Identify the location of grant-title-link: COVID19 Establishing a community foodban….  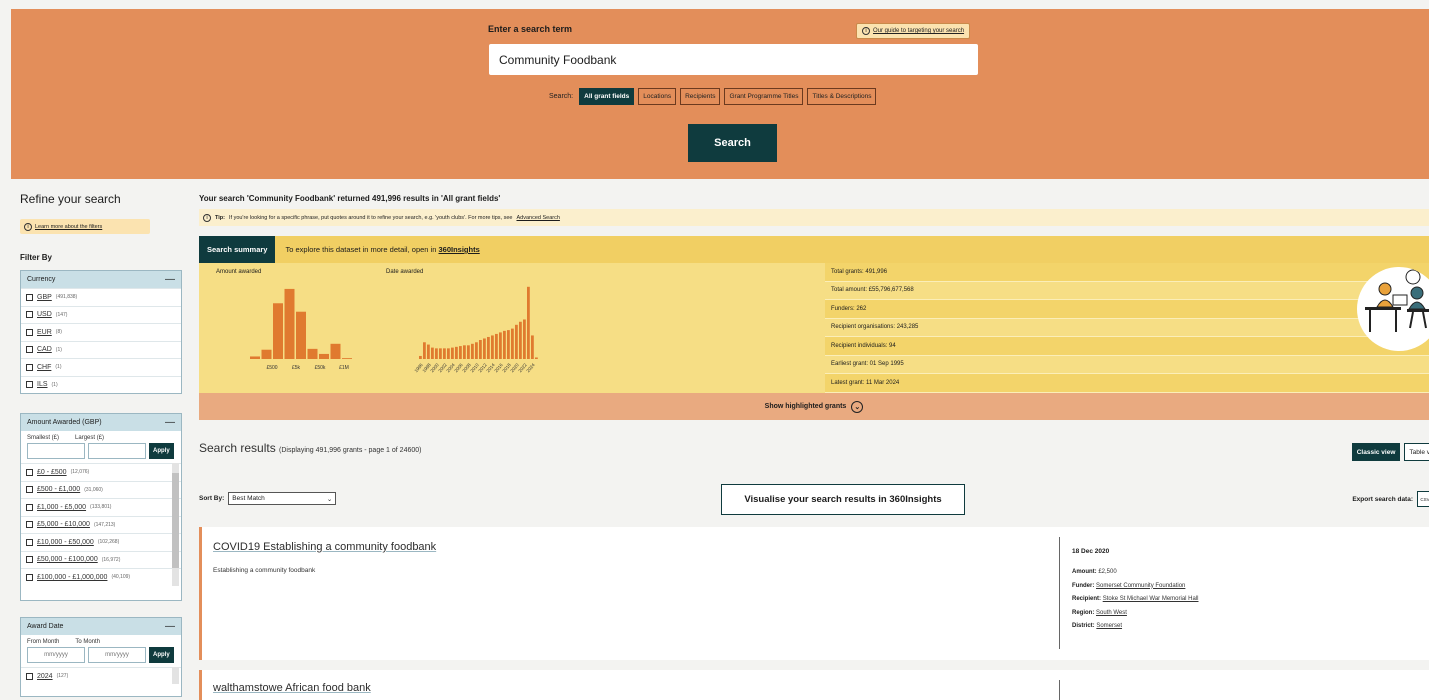
(324, 547).